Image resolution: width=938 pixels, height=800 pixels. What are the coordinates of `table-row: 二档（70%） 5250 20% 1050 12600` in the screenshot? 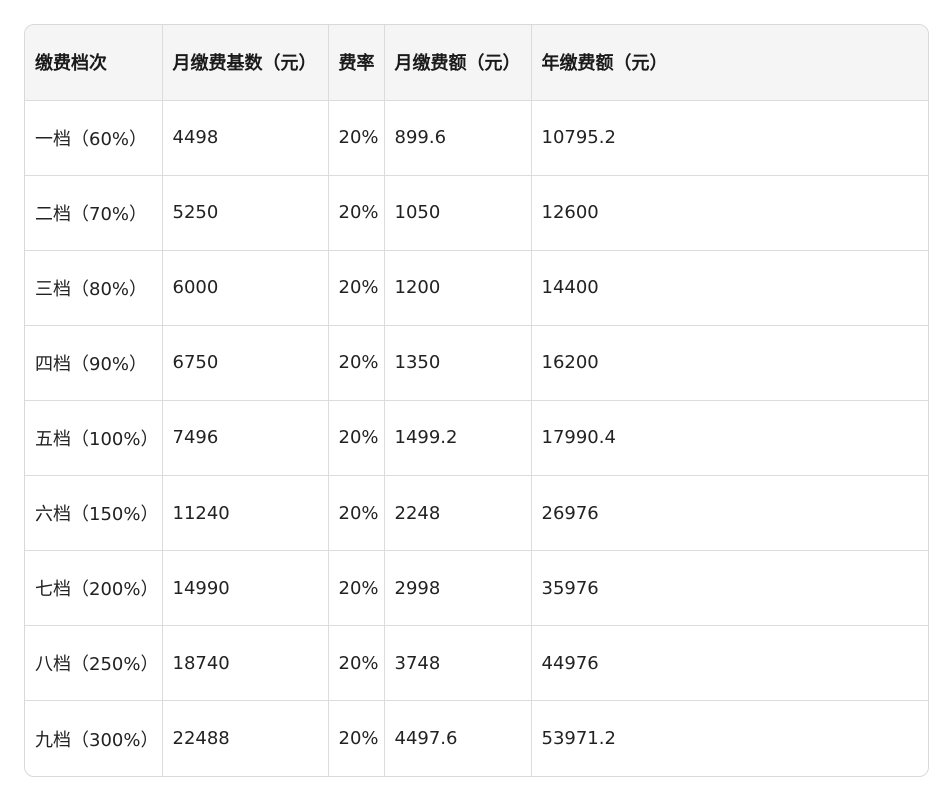 It's located at (476, 213).